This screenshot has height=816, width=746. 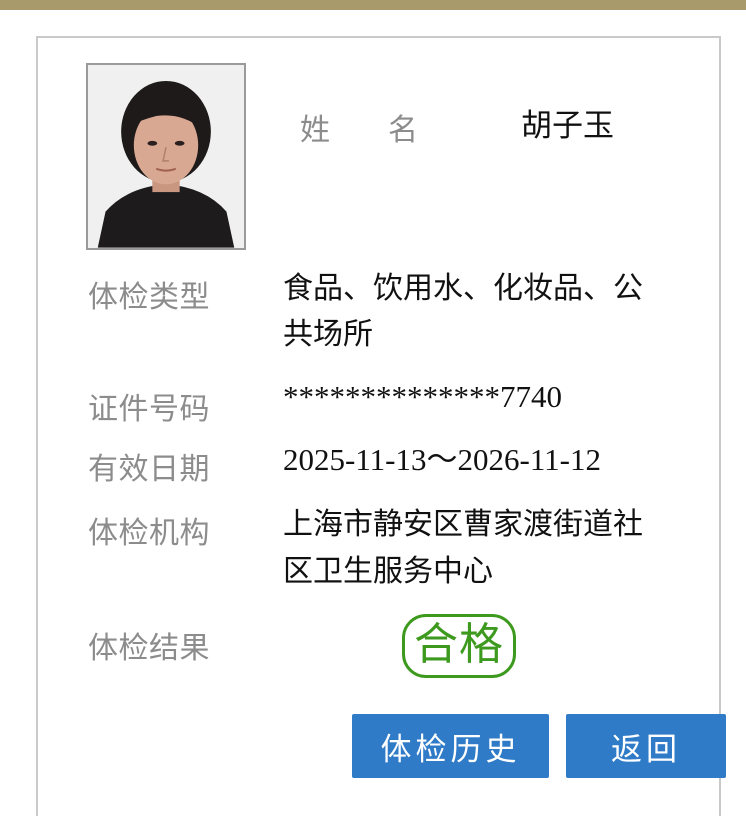 I want to click on exam-institution-value-line1: 上海市静安区曹家渡街道社, so click(x=463, y=524).